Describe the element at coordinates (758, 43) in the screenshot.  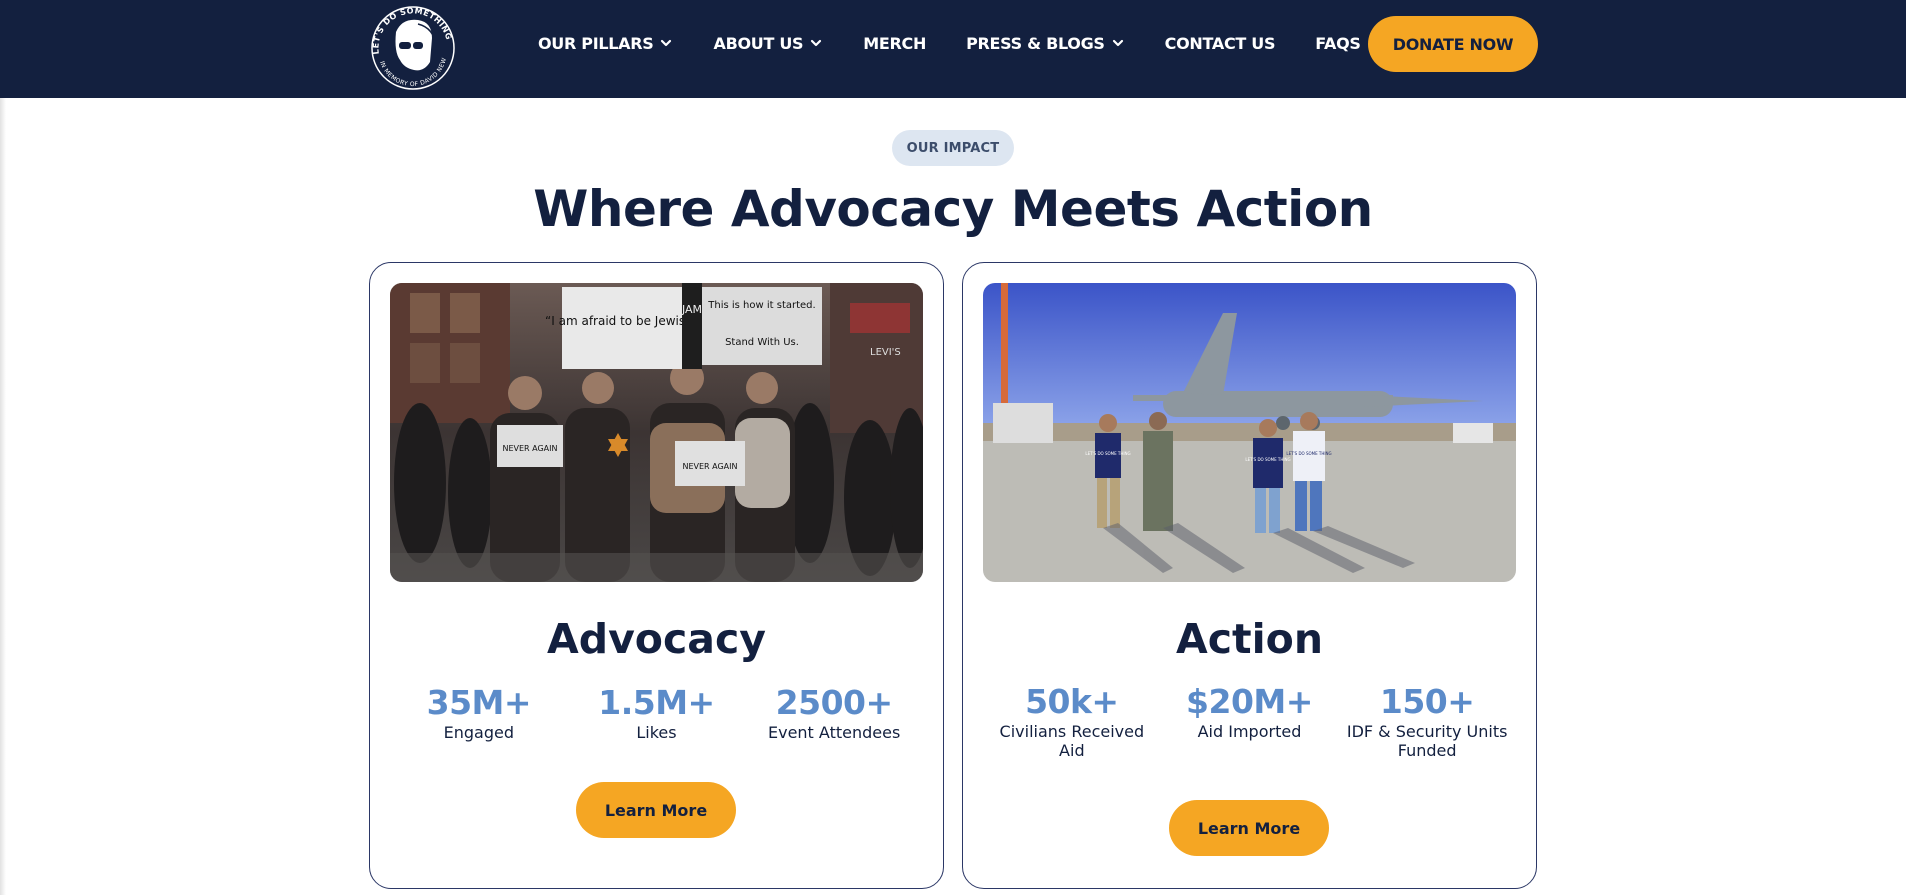
I see `nav-about-us-label: ABOUT US` at that location.